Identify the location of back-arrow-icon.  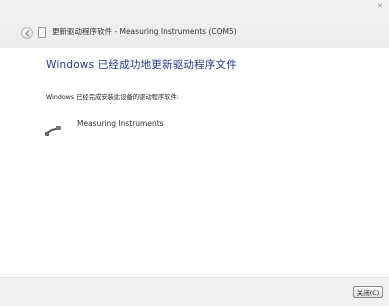
(27, 33).